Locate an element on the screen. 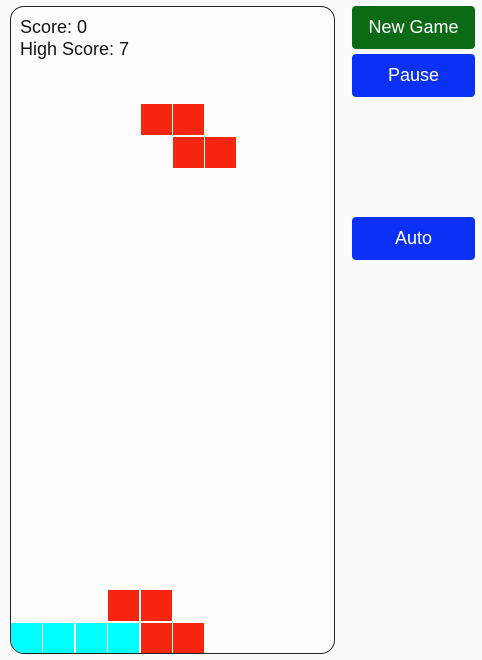 This screenshot has height=660, width=482. score-text: Score: 0 is located at coordinates (54, 27).